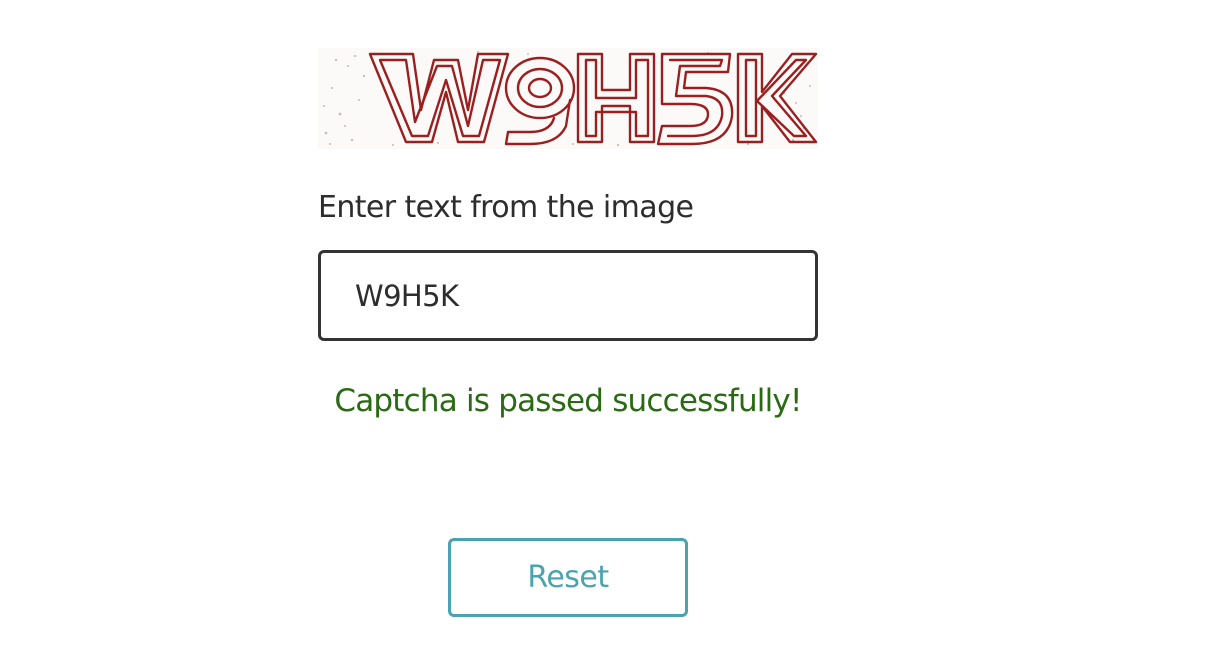 The width and height of the screenshot is (1230, 670). What do you see at coordinates (568, 295) in the screenshot?
I see `captcha-input` at bounding box center [568, 295].